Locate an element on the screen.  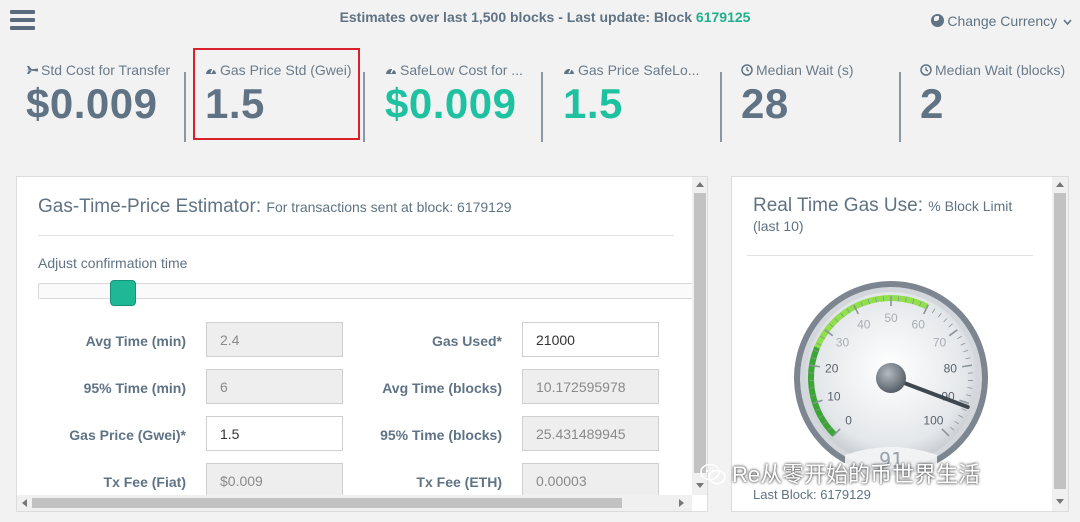
stat-std-cost: Std Cost for Transfer $0.009 is located at coordinates (102, 95).